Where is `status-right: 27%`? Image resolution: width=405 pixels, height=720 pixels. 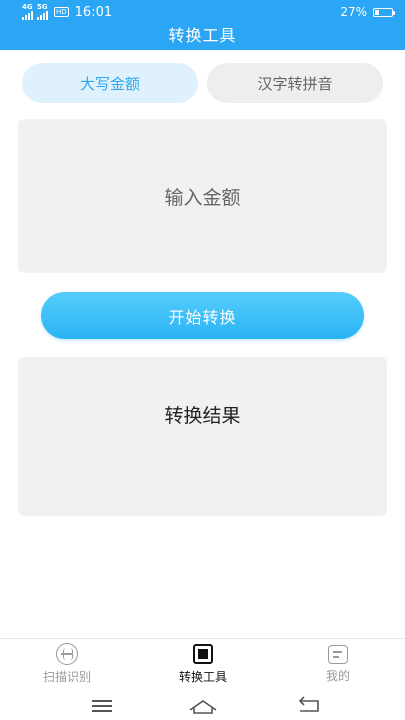 status-right: 27% is located at coordinates (367, 12).